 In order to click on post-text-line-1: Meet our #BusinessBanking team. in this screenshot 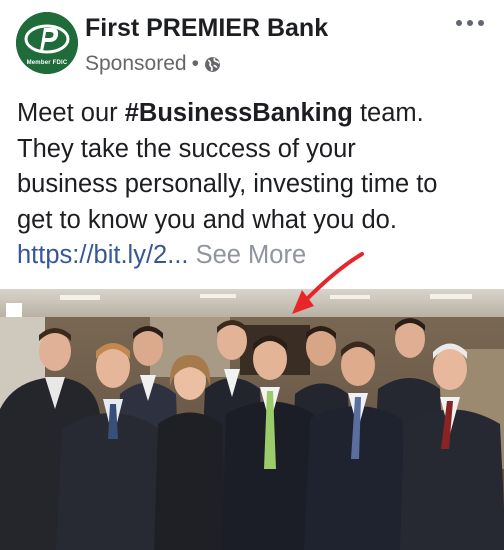, I will do `click(254, 114)`.